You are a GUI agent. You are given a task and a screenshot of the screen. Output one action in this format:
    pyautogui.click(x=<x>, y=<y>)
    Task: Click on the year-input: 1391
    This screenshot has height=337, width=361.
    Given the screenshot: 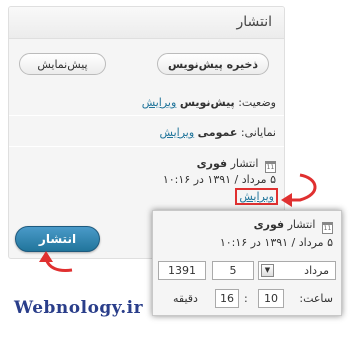 What is the action you would take?
    pyautogui.click(x=182, y=270)
    